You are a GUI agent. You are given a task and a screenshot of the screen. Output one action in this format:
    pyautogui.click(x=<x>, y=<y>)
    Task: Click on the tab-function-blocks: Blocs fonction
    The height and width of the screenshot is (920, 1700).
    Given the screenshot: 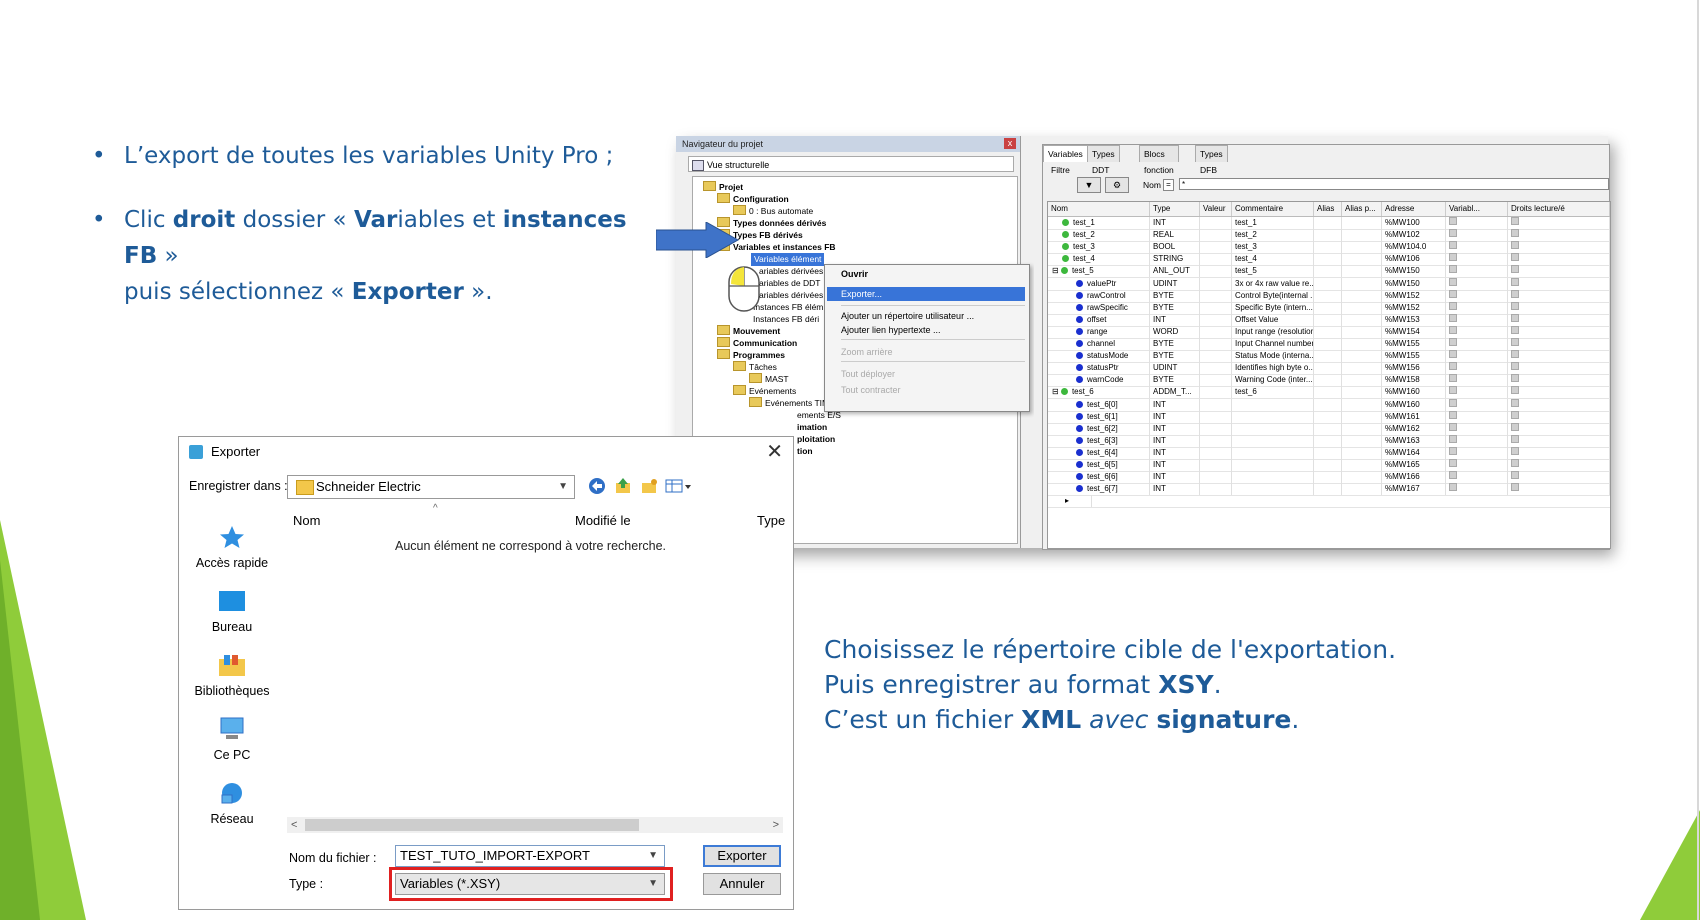 What is the action you would take?
    pyautogui.click(x=1159, y=160)
    